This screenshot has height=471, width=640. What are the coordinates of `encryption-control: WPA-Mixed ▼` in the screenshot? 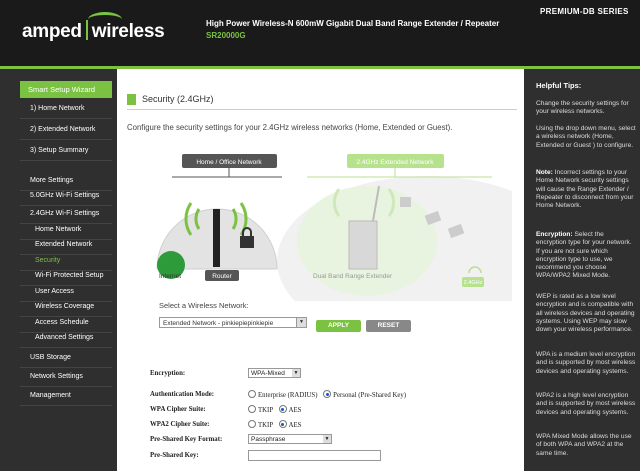 It's located at (274, 373).